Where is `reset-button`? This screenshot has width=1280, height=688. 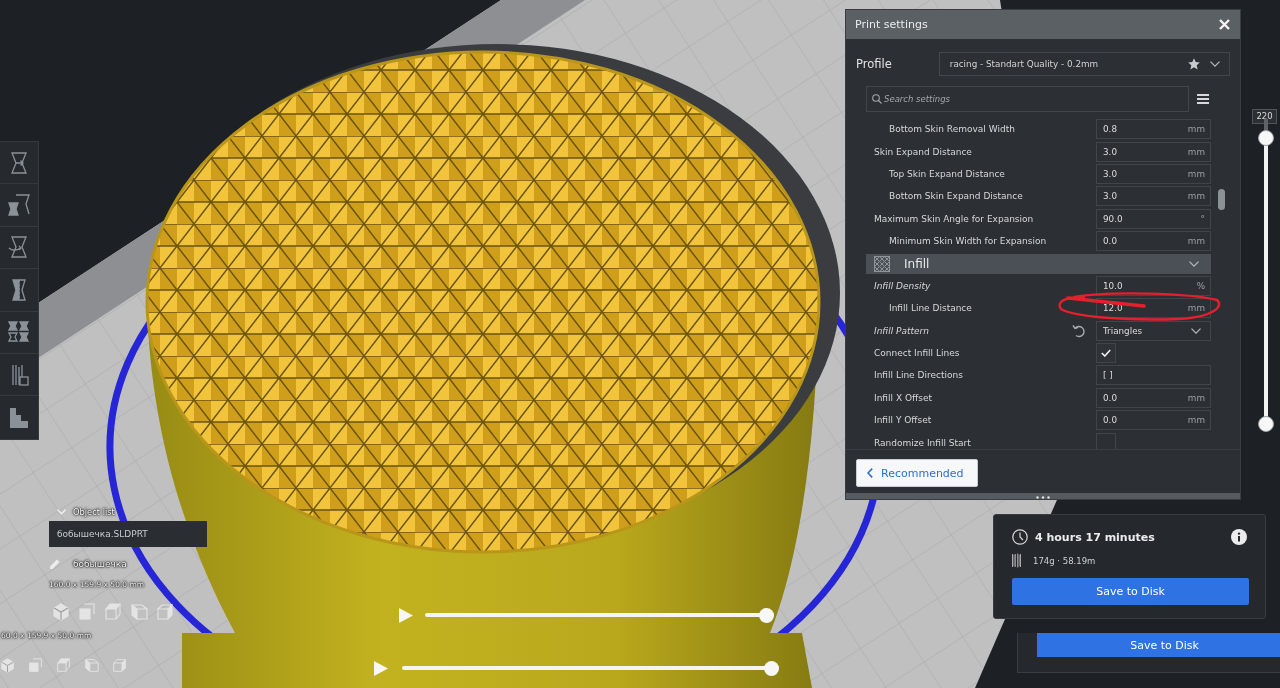 reset-button is located at coordinates (1079, 330).